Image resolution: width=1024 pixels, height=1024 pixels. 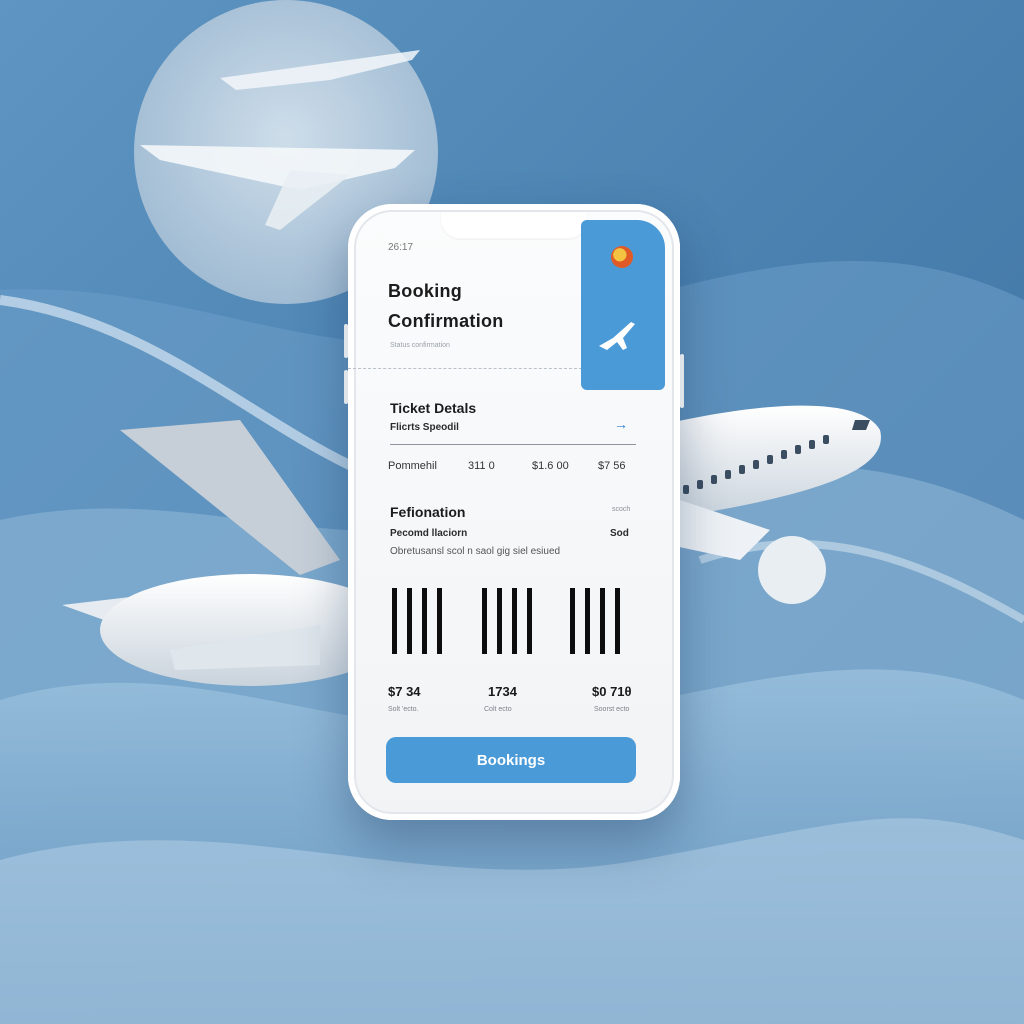 What do you see at coordinates (623, 305) in the screenshot?
I see `airline-tab` at bounding box center [623, 305].